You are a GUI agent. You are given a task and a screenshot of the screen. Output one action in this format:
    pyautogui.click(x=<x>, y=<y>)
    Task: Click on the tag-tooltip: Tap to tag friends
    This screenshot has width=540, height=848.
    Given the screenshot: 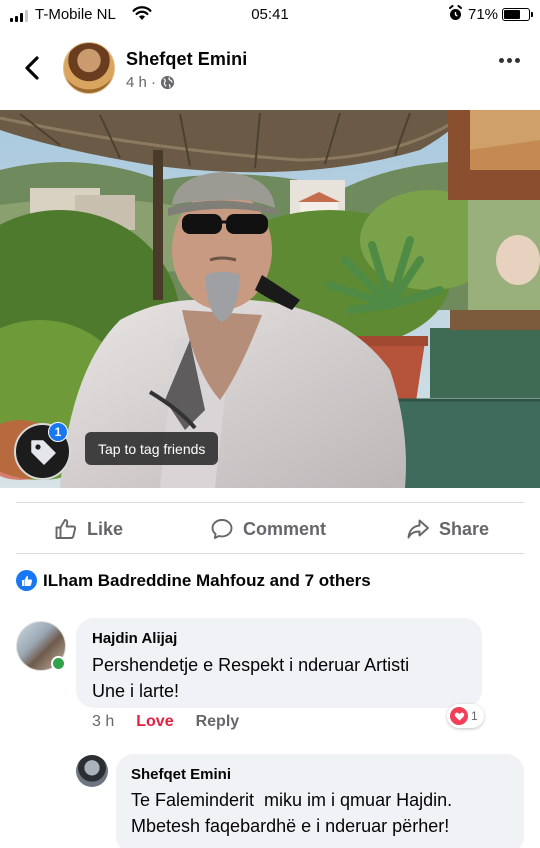 What is the action you would take?
    pyautogui.click(x=152, y=448)
    